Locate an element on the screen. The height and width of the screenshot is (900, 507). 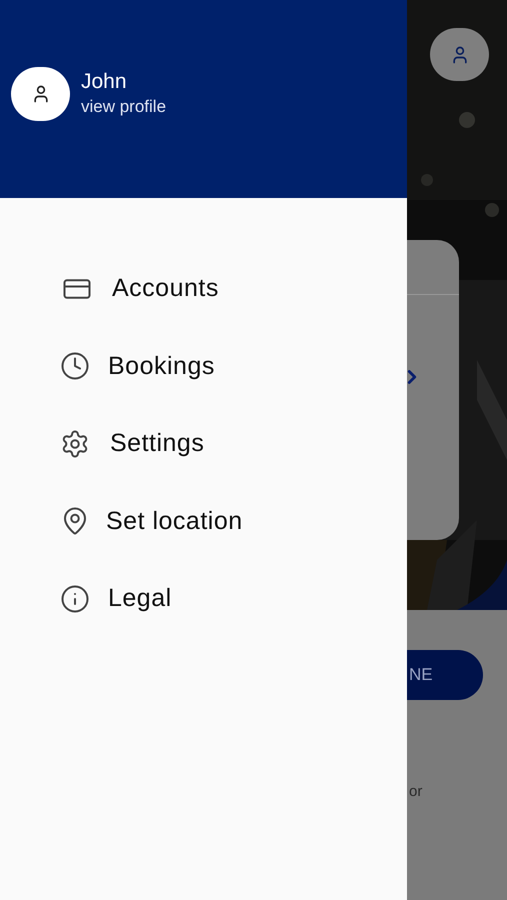
menu-item: Settings is located at coordinates (233, 443).